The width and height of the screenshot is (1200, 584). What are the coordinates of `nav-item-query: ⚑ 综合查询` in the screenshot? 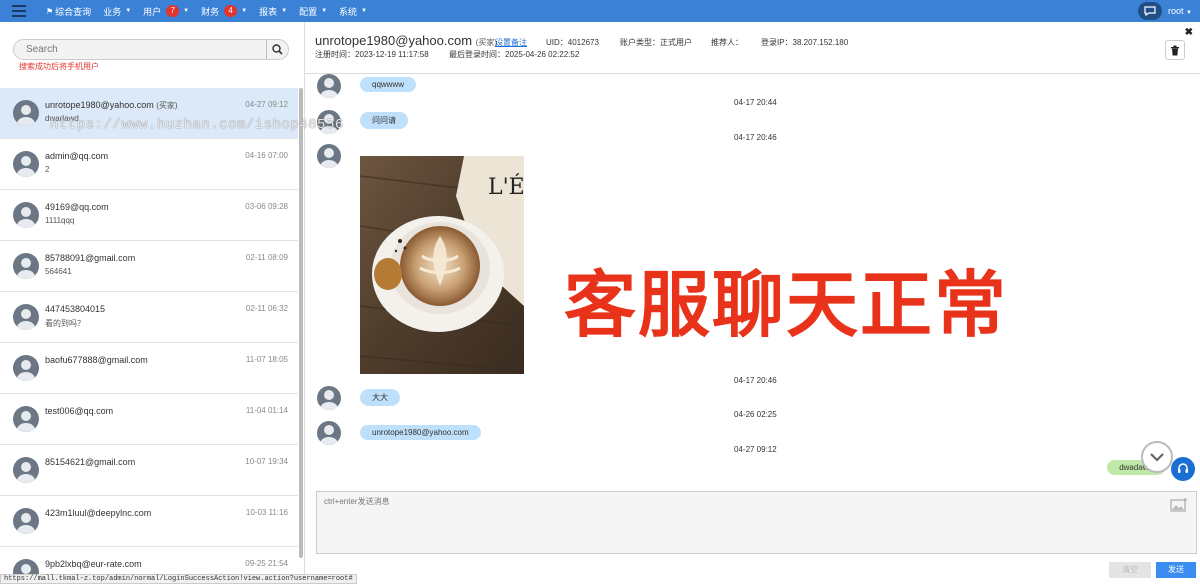 It's located at (68, 11).